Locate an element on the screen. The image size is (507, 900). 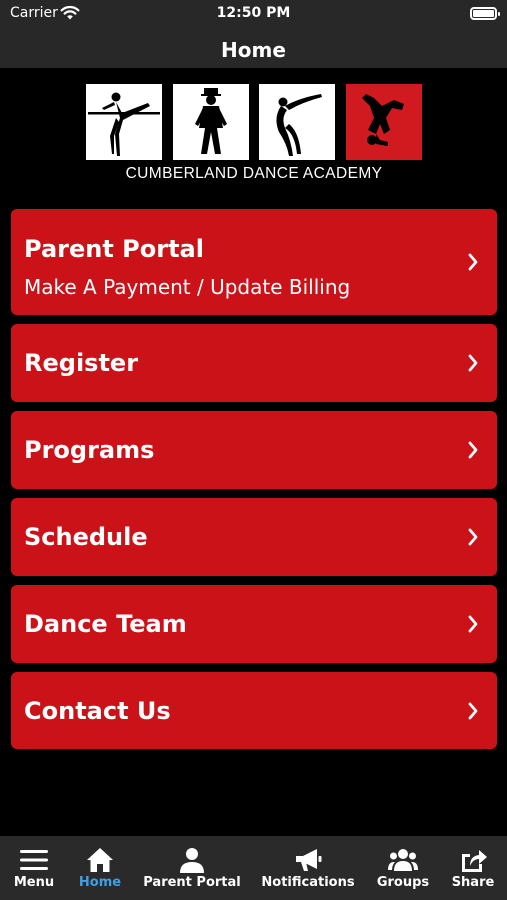
programs-button: Programs is located at coordinates (254, 450).